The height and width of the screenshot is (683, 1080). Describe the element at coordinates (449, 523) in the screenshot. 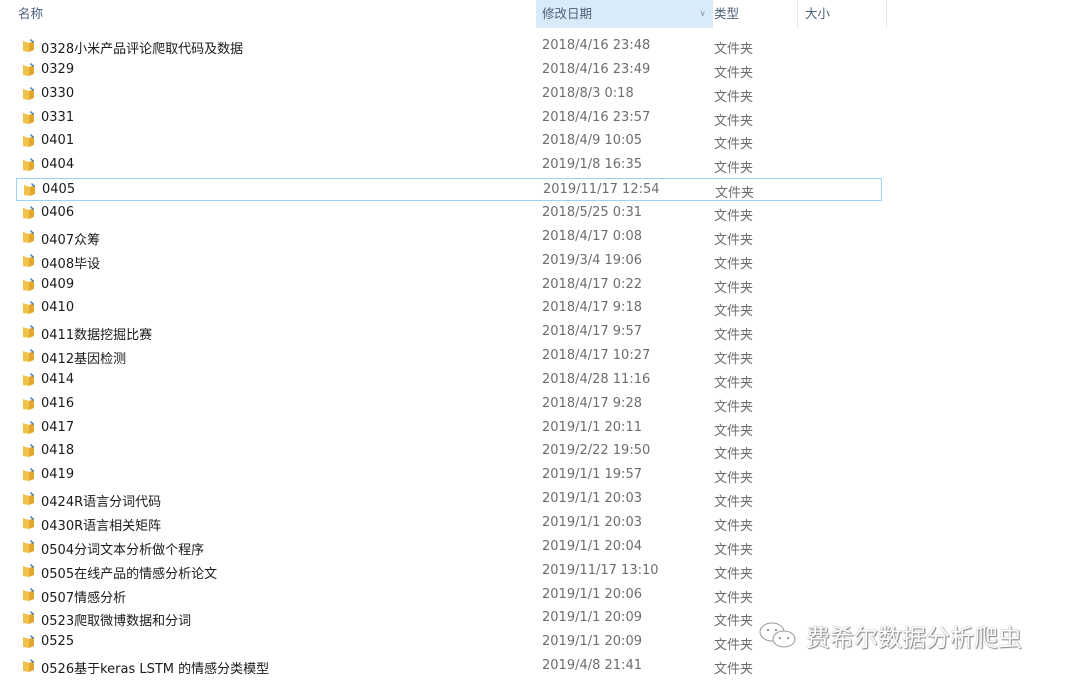

I see `folder-row: 0430R语言相关矩阵 2019/1/1 20:03 文件夹` at that location.